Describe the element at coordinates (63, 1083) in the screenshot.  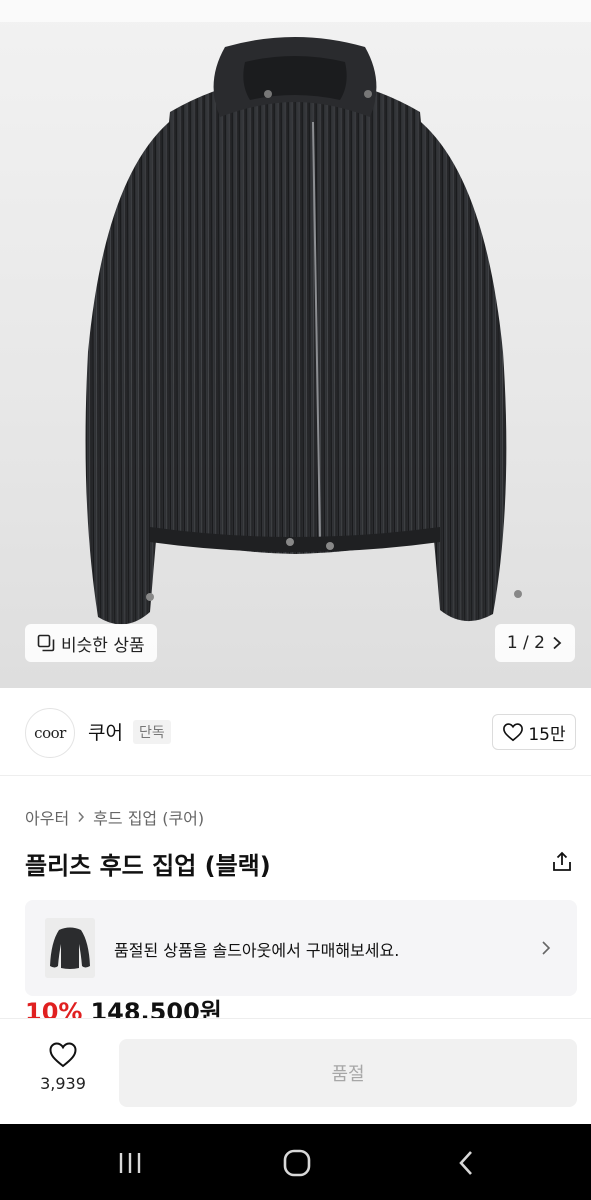
I see `wishlist-count: 3,939` at that location.